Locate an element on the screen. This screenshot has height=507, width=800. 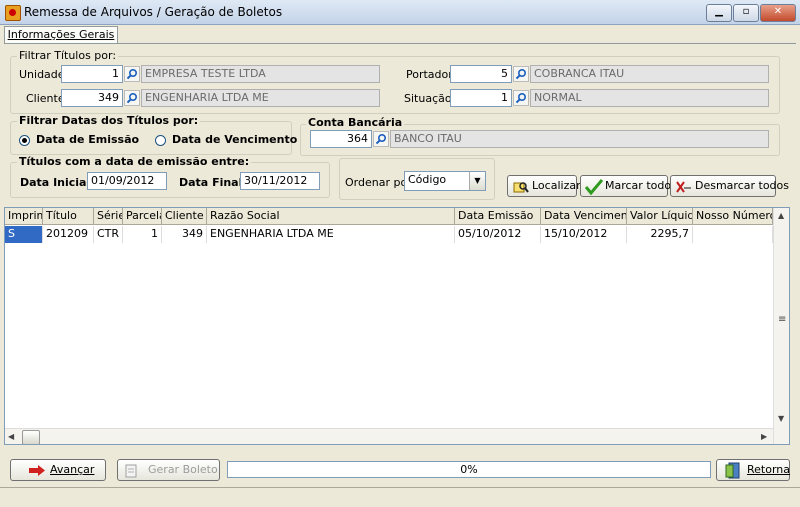
window-title: Remessa de Arquivos / Geração de Boletos is located at coordinates (153, 12).